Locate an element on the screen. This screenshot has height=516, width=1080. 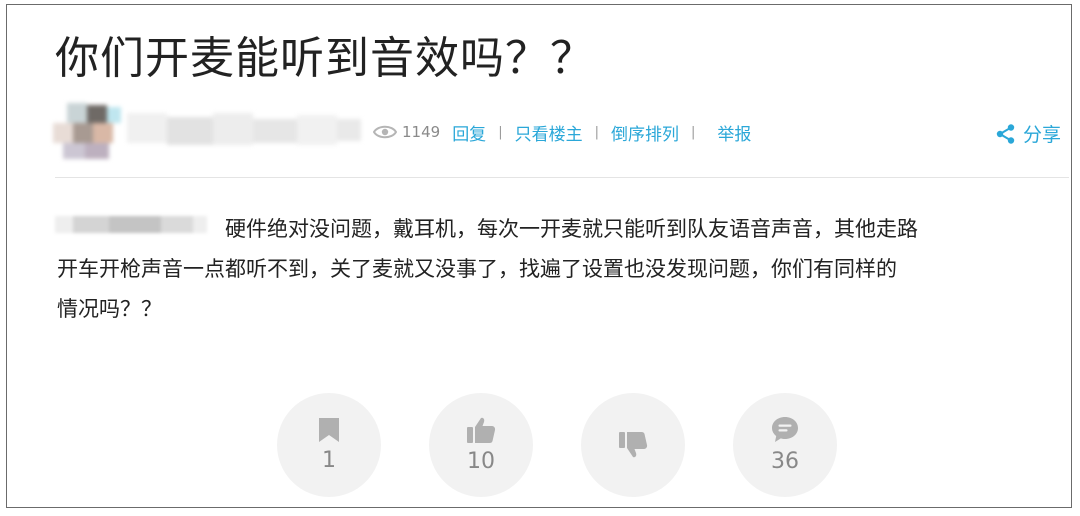
reverse-order-link: 倒序排列 is located at coordinates (645, 132).